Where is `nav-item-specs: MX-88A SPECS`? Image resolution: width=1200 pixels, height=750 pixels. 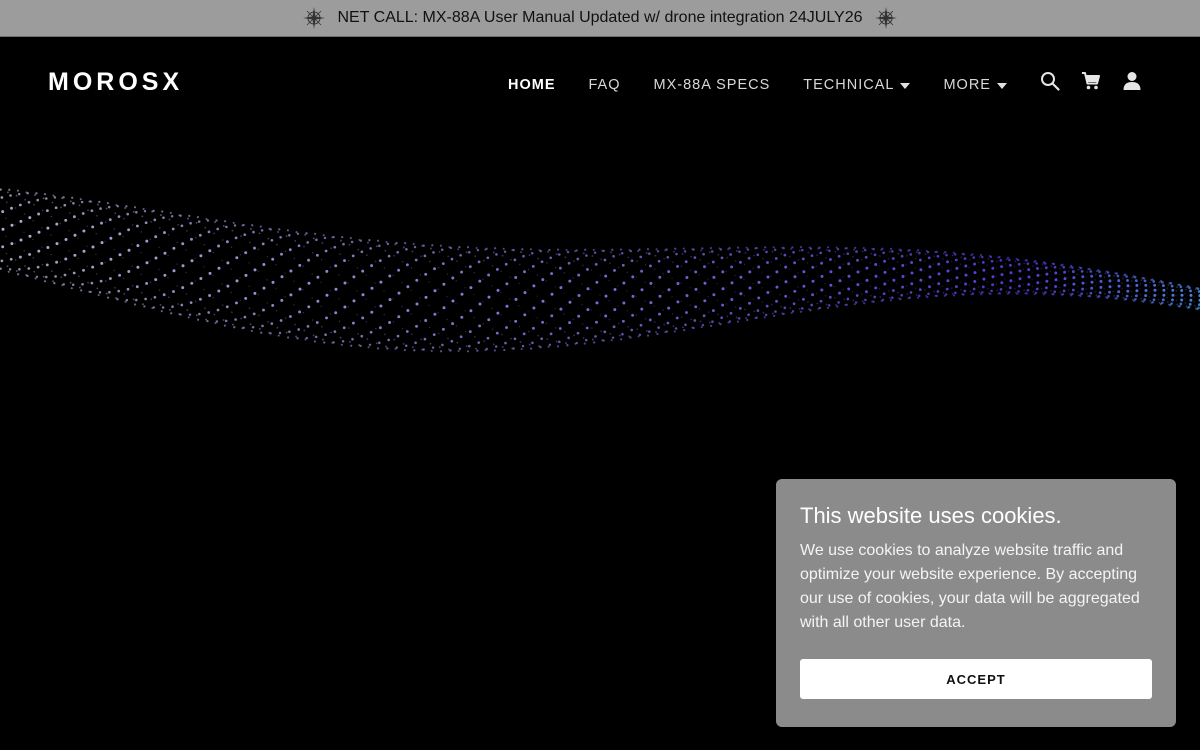 nav-item-specs: MX-88A SPECS is located at coordinates (712, 85).